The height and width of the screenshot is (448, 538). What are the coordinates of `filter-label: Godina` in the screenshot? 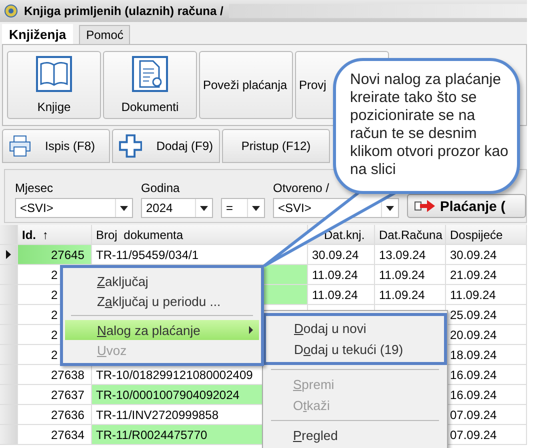 It's located at (161, 188).